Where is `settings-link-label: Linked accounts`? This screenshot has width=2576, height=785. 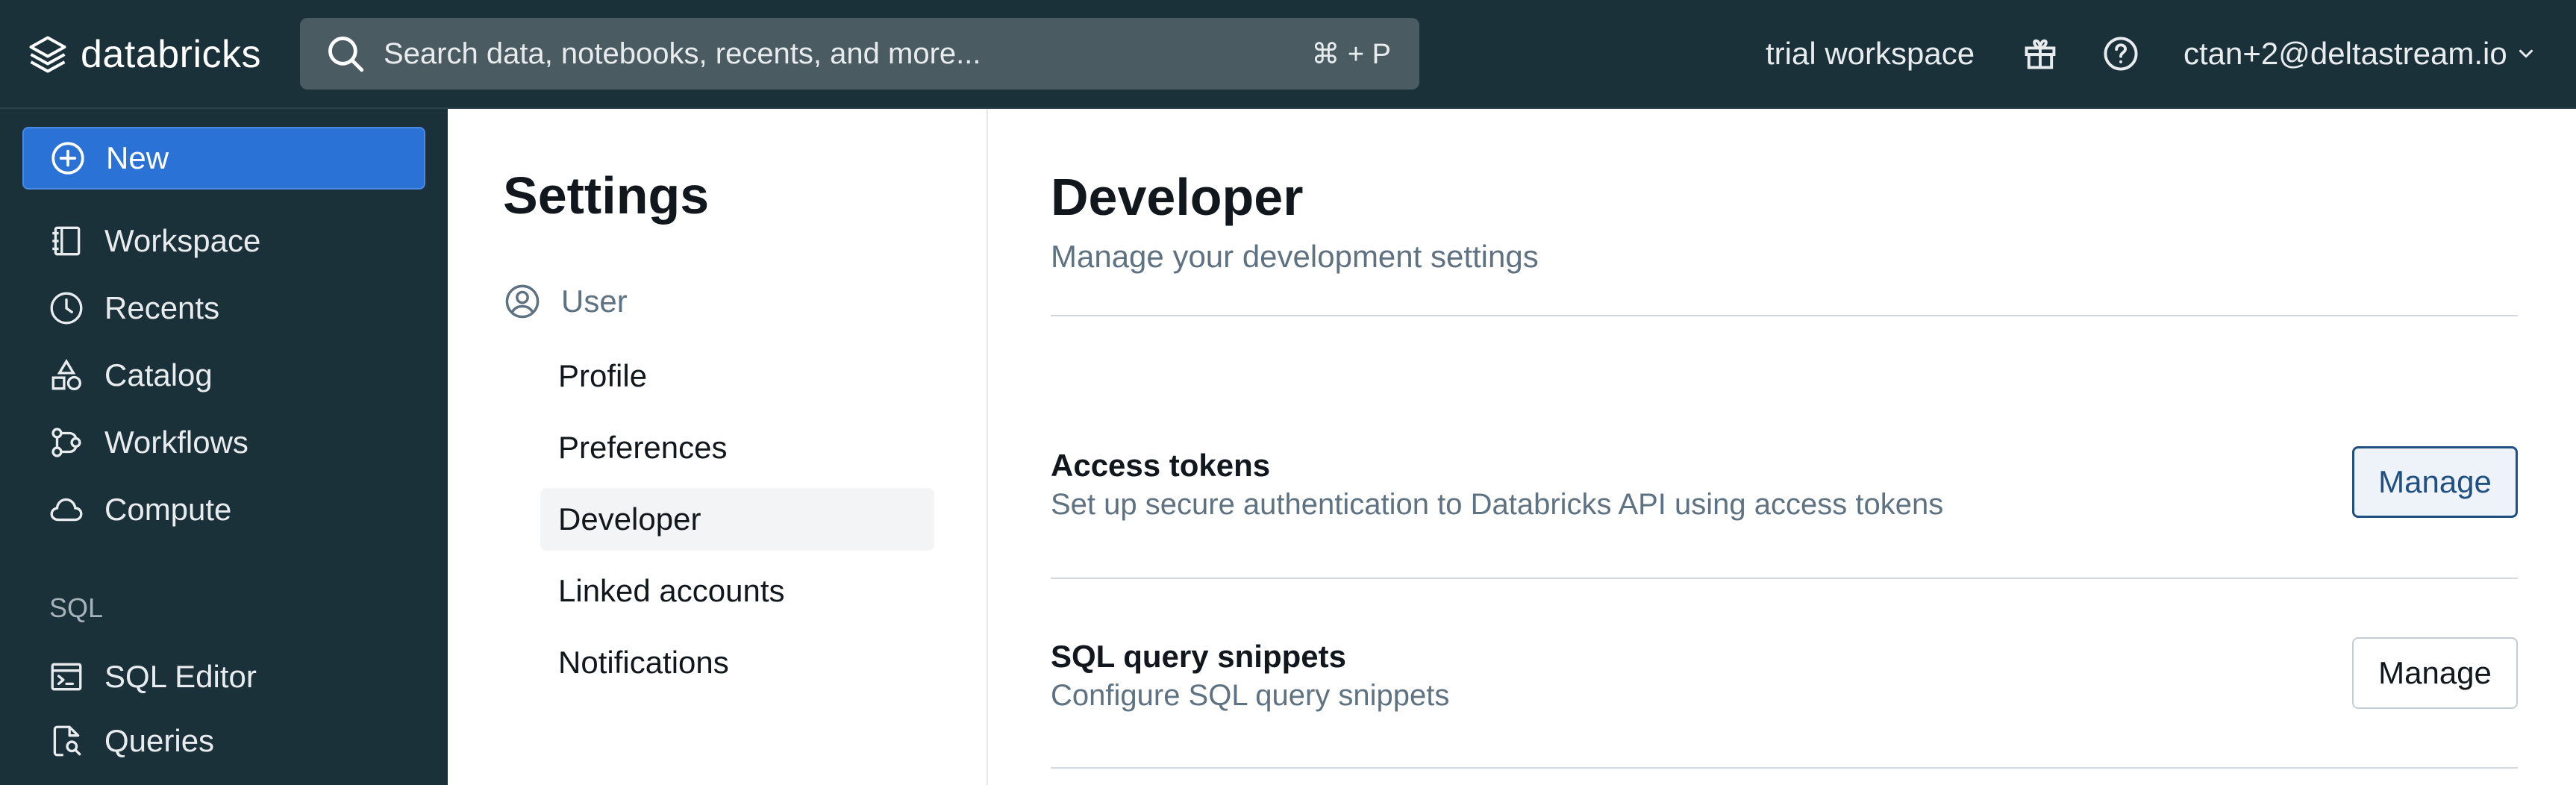
settings-link-label: Linked accounts is located at coordinates (671, 590).